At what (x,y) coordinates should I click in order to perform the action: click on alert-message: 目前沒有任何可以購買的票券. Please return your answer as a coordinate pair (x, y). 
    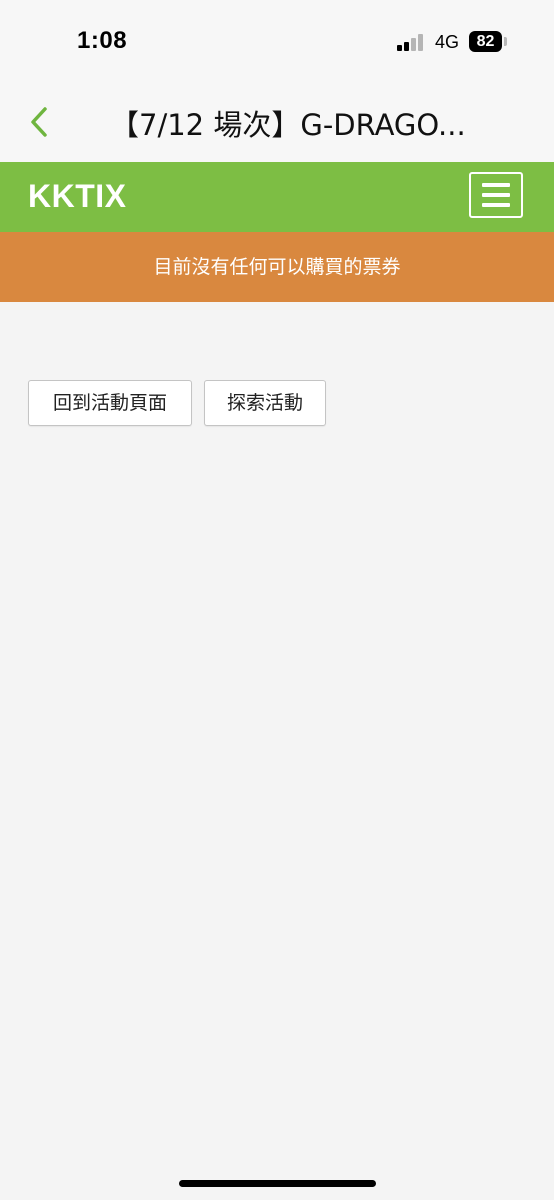
    Looking at the image, I should click on (277, 267).